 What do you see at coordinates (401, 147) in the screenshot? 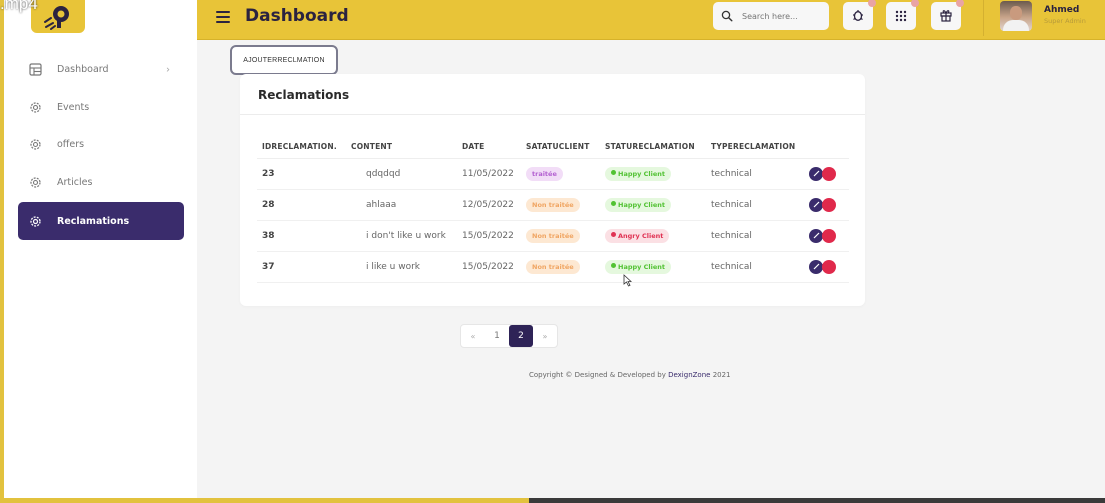
I see `column-header: CONTENT` at bounding box center [401, 147].